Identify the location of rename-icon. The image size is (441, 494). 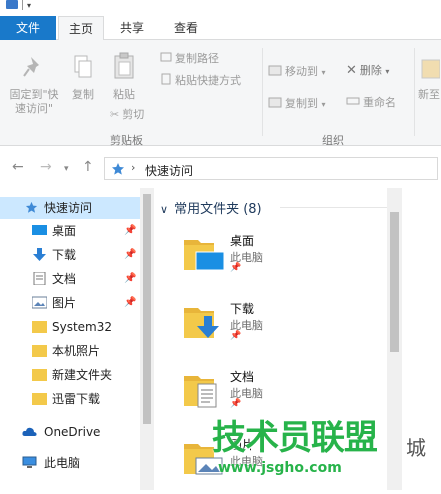
(353, 103).